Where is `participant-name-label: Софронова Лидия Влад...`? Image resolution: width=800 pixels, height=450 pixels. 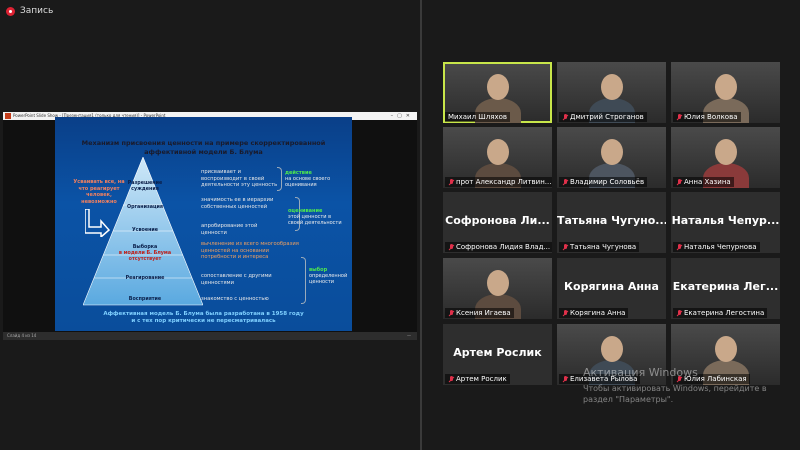
participant-name-label: Софронова Лидия Влад... is located at coordinates (498, 247).